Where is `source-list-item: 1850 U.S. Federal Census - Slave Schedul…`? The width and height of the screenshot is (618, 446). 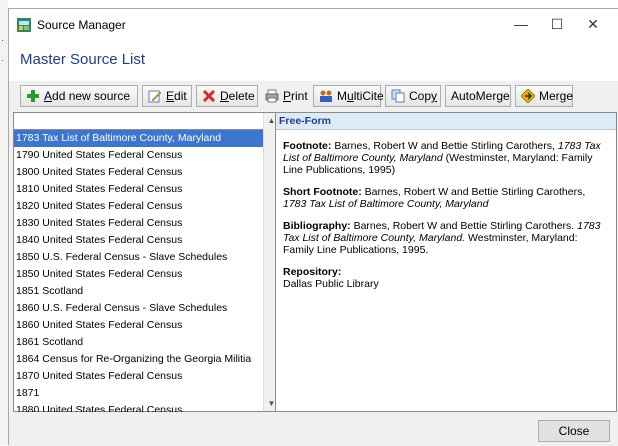
source-list-item: 1850 U.S. Federal Census - Slave Schedul… is located at coordinates (139, 257).